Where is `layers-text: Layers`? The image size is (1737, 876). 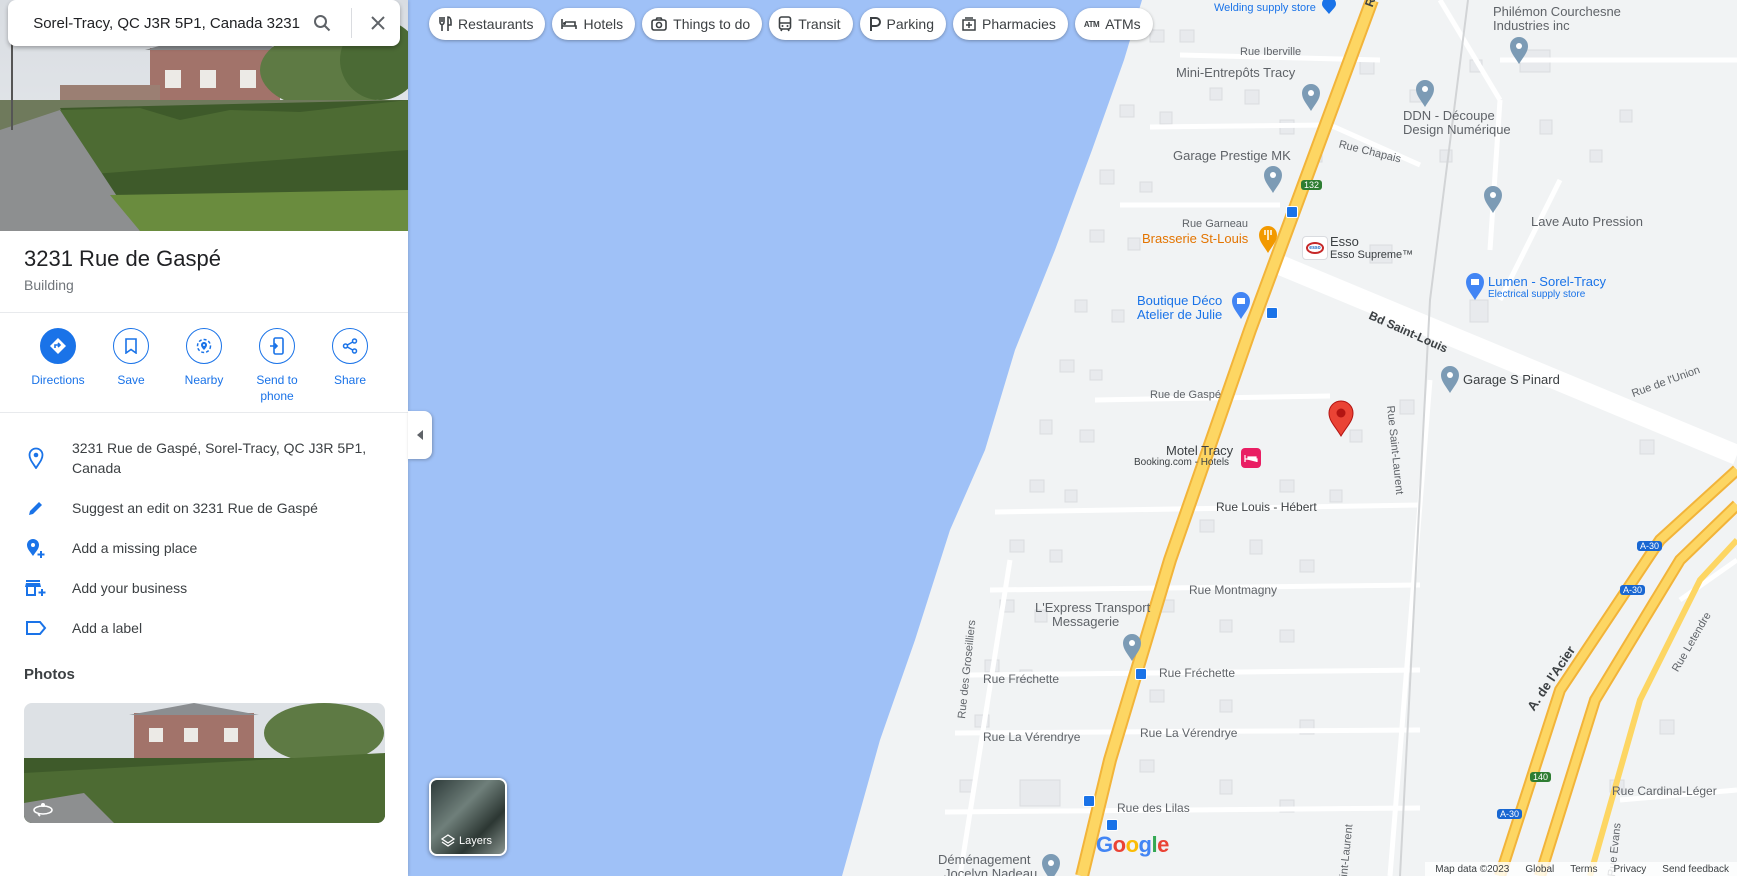
layers-text: Layers is located at coordinates (476, 841).